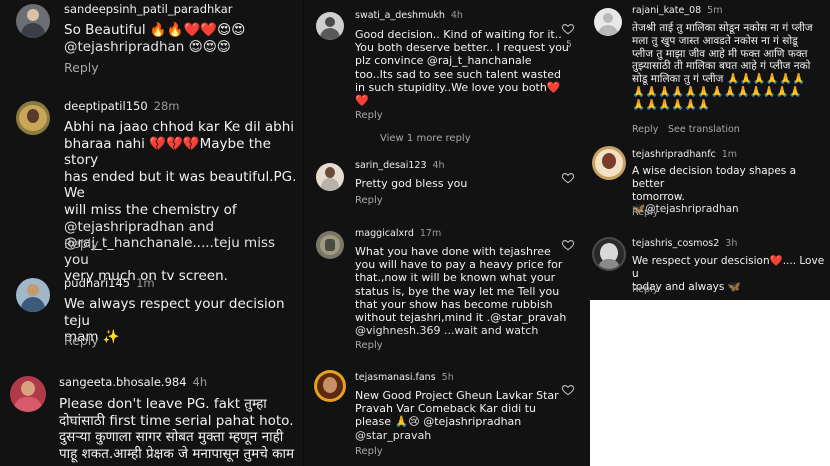 The width and height of the screenshot is (830, 466). Describe the element at coordinates (677, 10) in the screenshot. I see `comment-username: rajani_kate_08 5m` at that location.